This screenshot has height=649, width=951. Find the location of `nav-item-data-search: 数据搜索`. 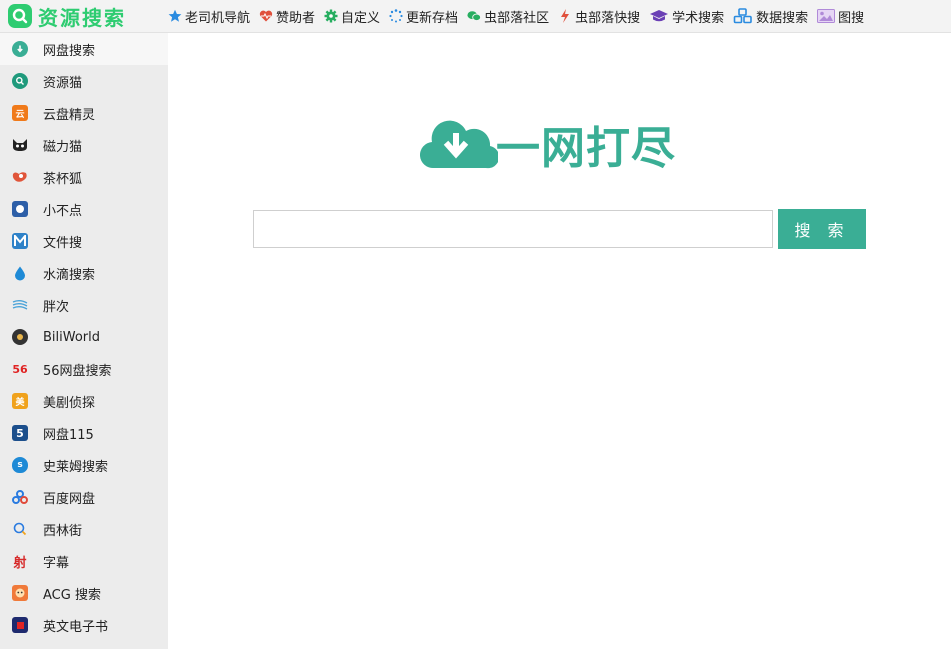

nav-item-data-search: 数据搜索 is located at coordinates (770, 16).